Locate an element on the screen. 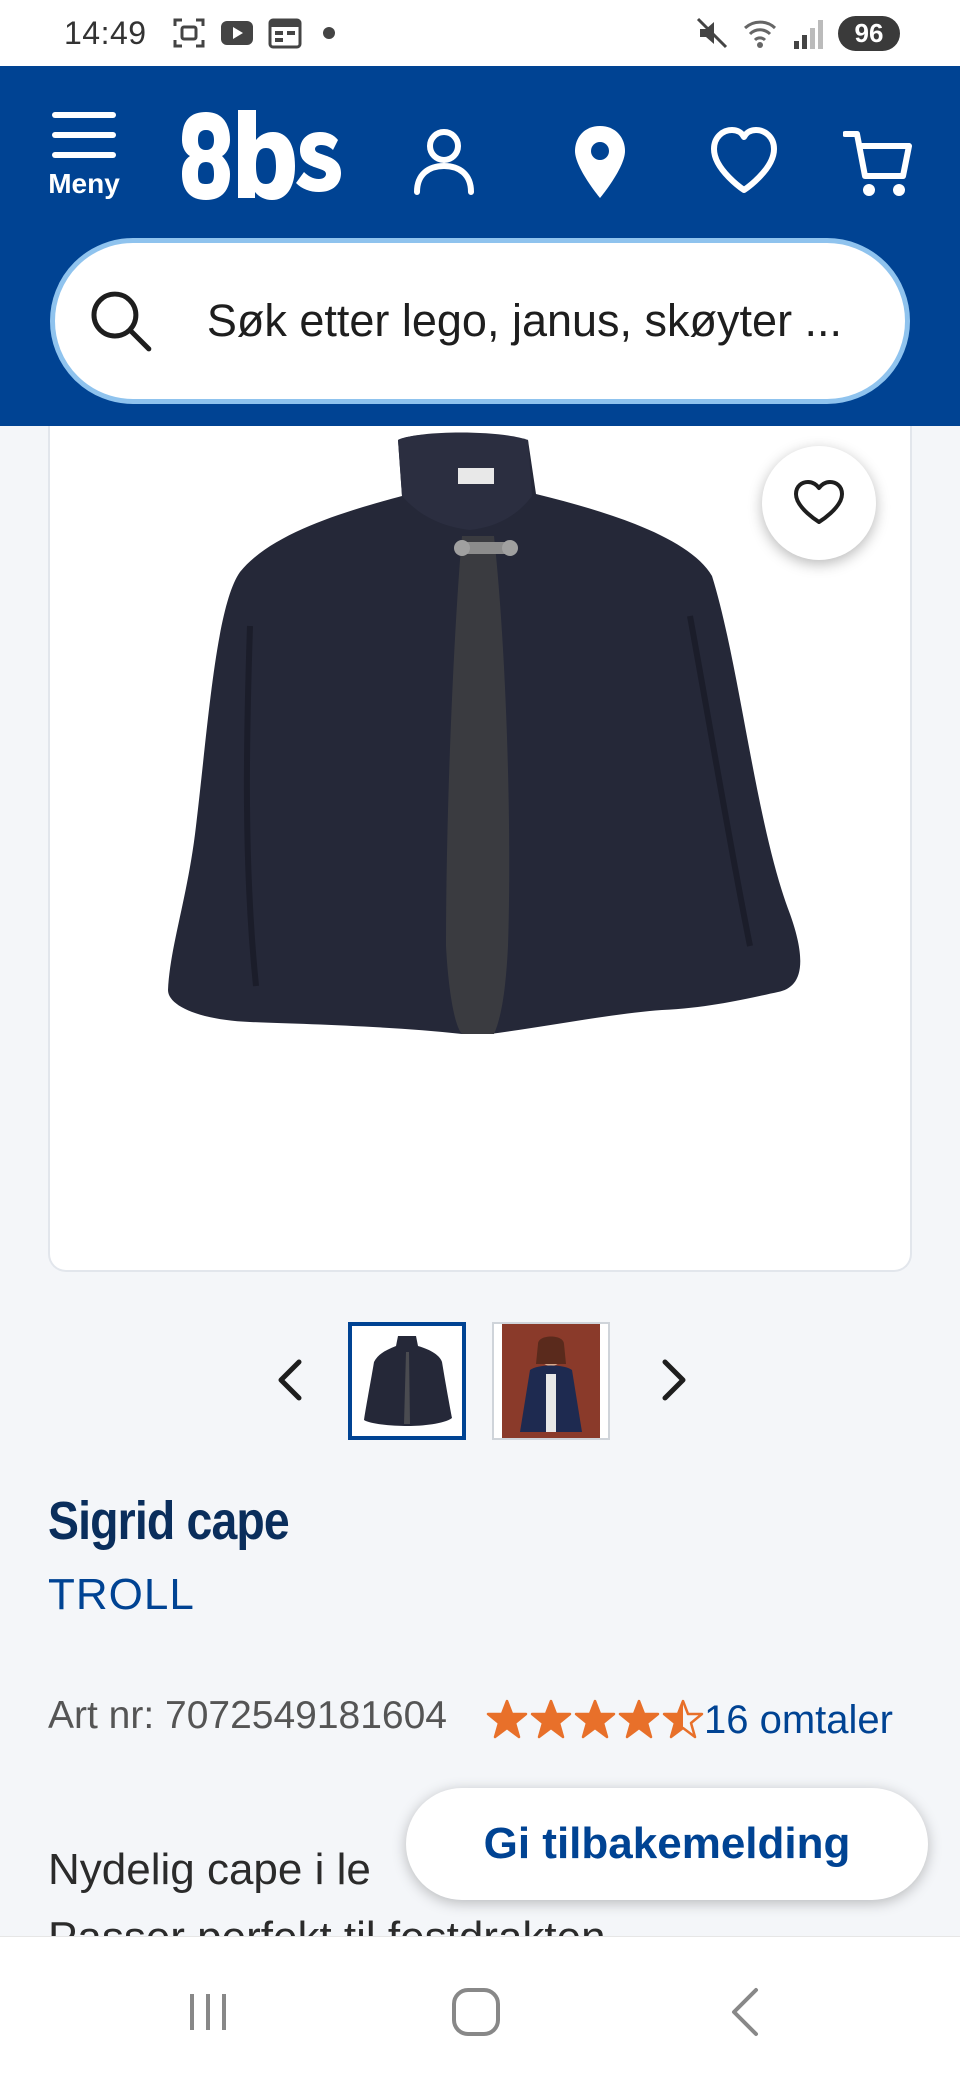  carousel-next-button is located at coordinates (674, 1380).